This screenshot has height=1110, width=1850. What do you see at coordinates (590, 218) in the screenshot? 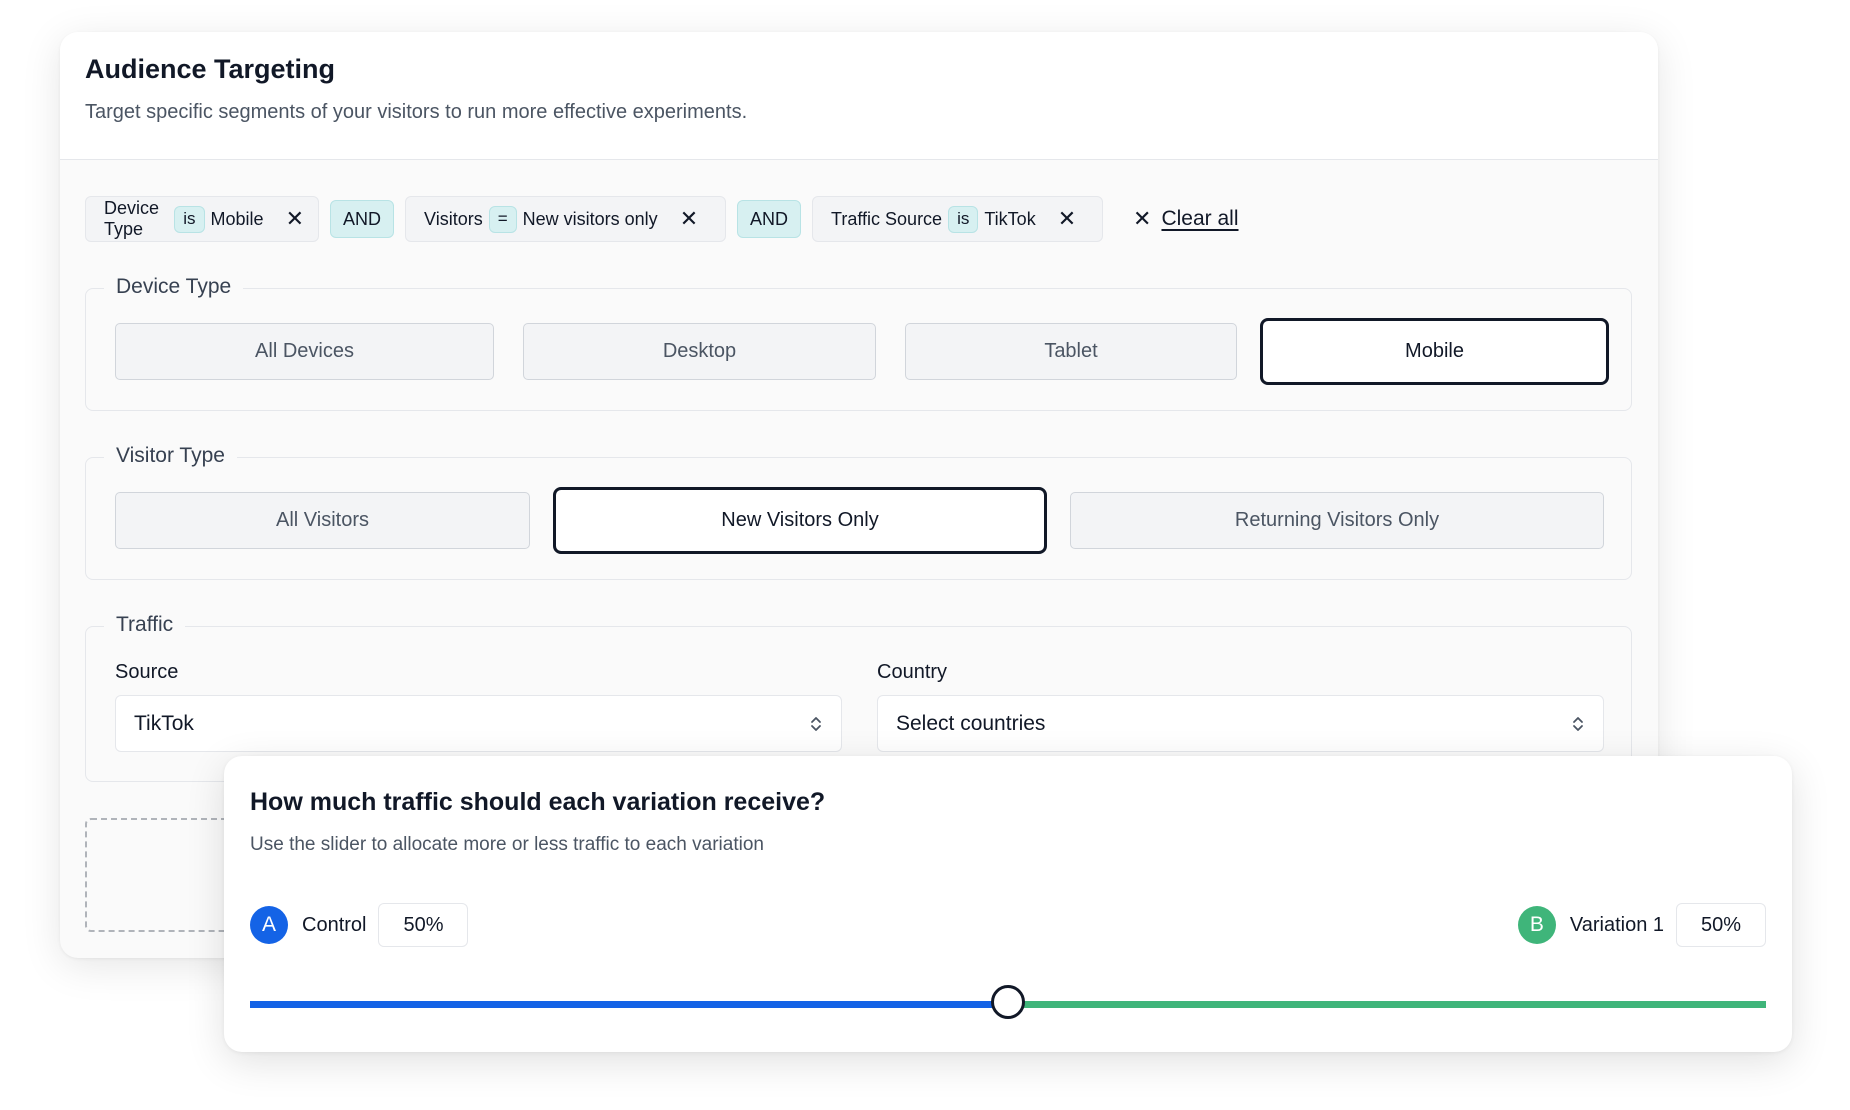
I see `chip-value: New visitors only` at bounding box center [590, 218].